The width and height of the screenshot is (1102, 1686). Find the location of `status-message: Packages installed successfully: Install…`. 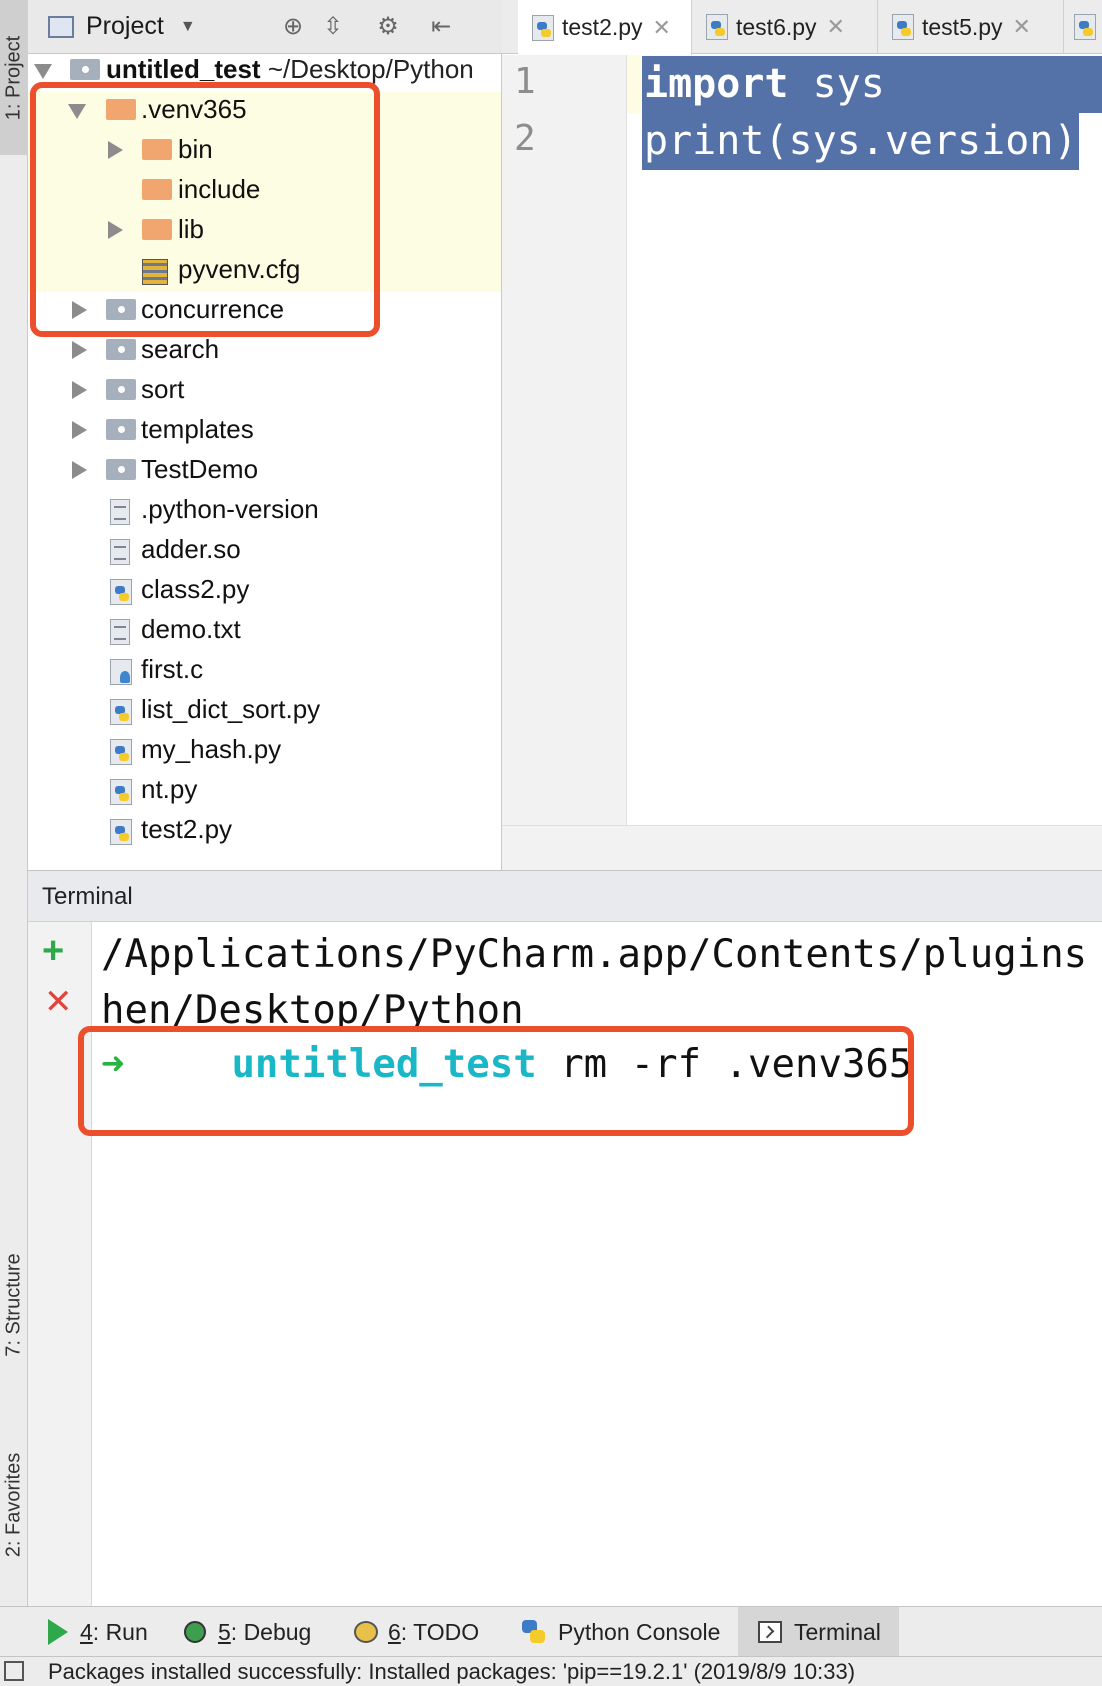

status-message: Packages installed successfully: Install… is located at coordinates (451, 1672).